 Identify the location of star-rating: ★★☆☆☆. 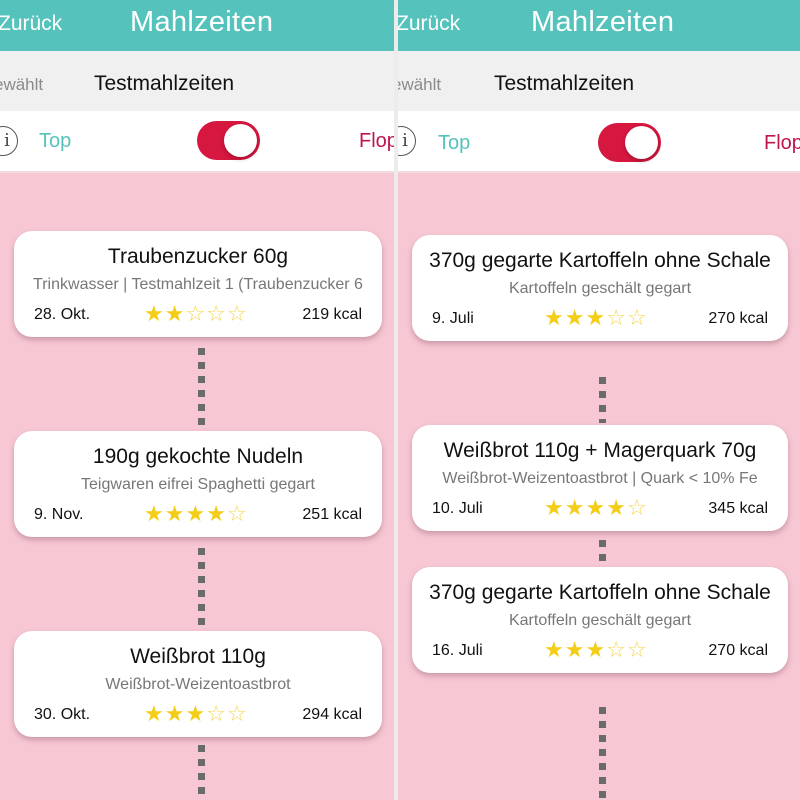
(196, 314).